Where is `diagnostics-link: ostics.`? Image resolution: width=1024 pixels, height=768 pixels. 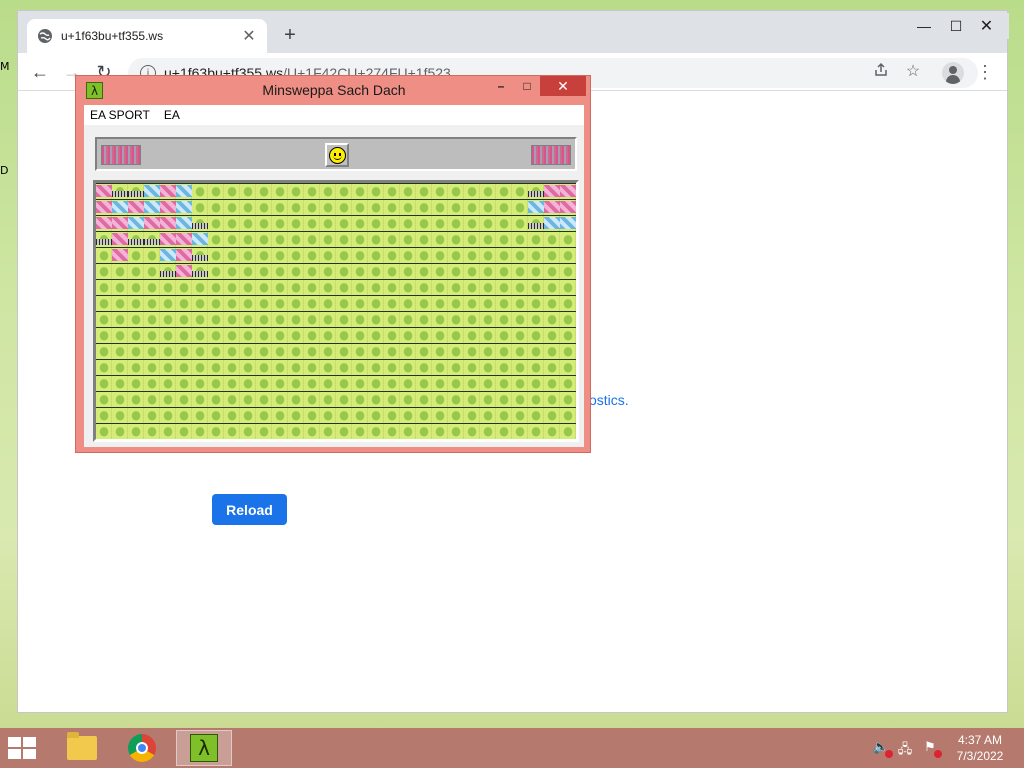
diagnostics-link: ostics. is located at coordinates (609, 400).